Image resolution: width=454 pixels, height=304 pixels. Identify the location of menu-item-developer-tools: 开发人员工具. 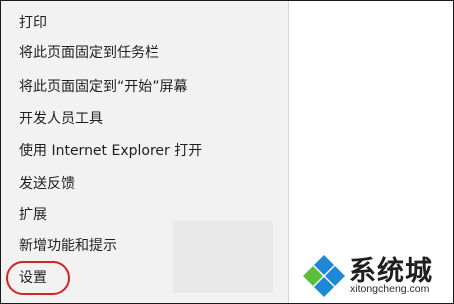
(144, 119).